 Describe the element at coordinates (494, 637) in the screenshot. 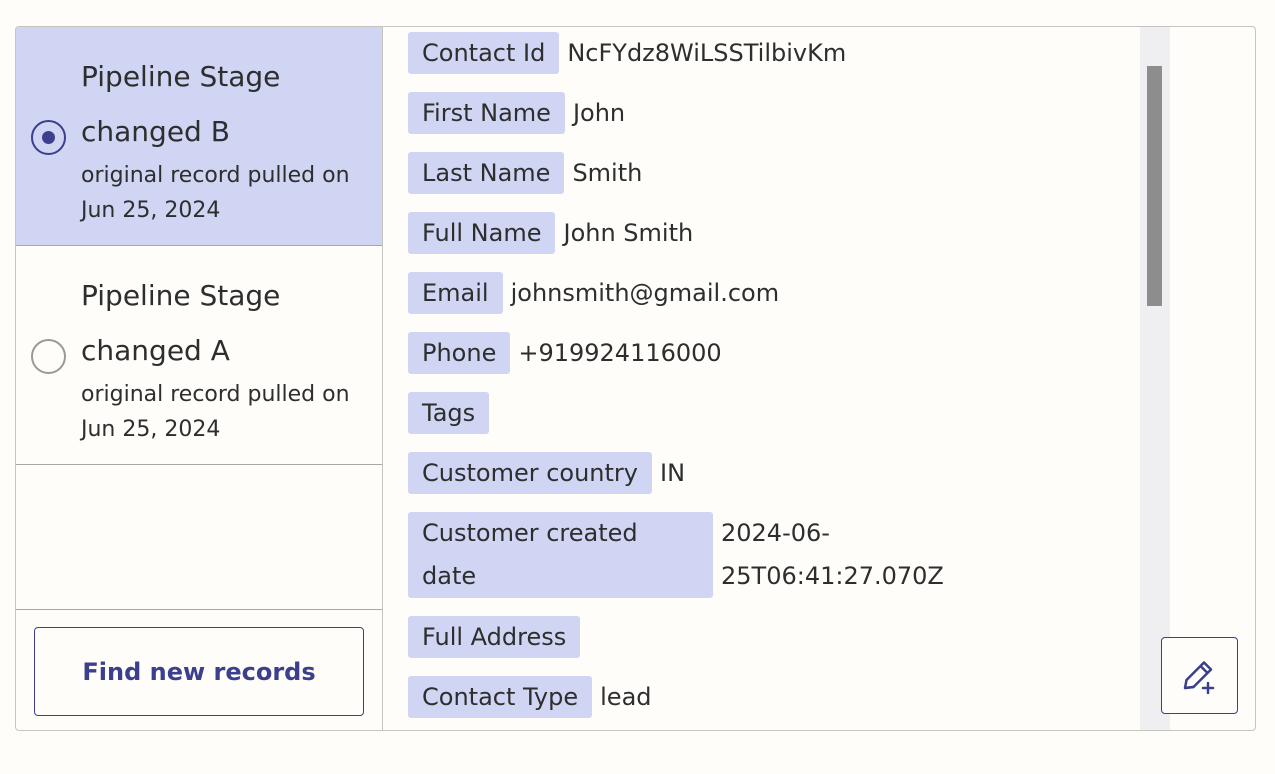

I see `field-label: Full Address` at that location.